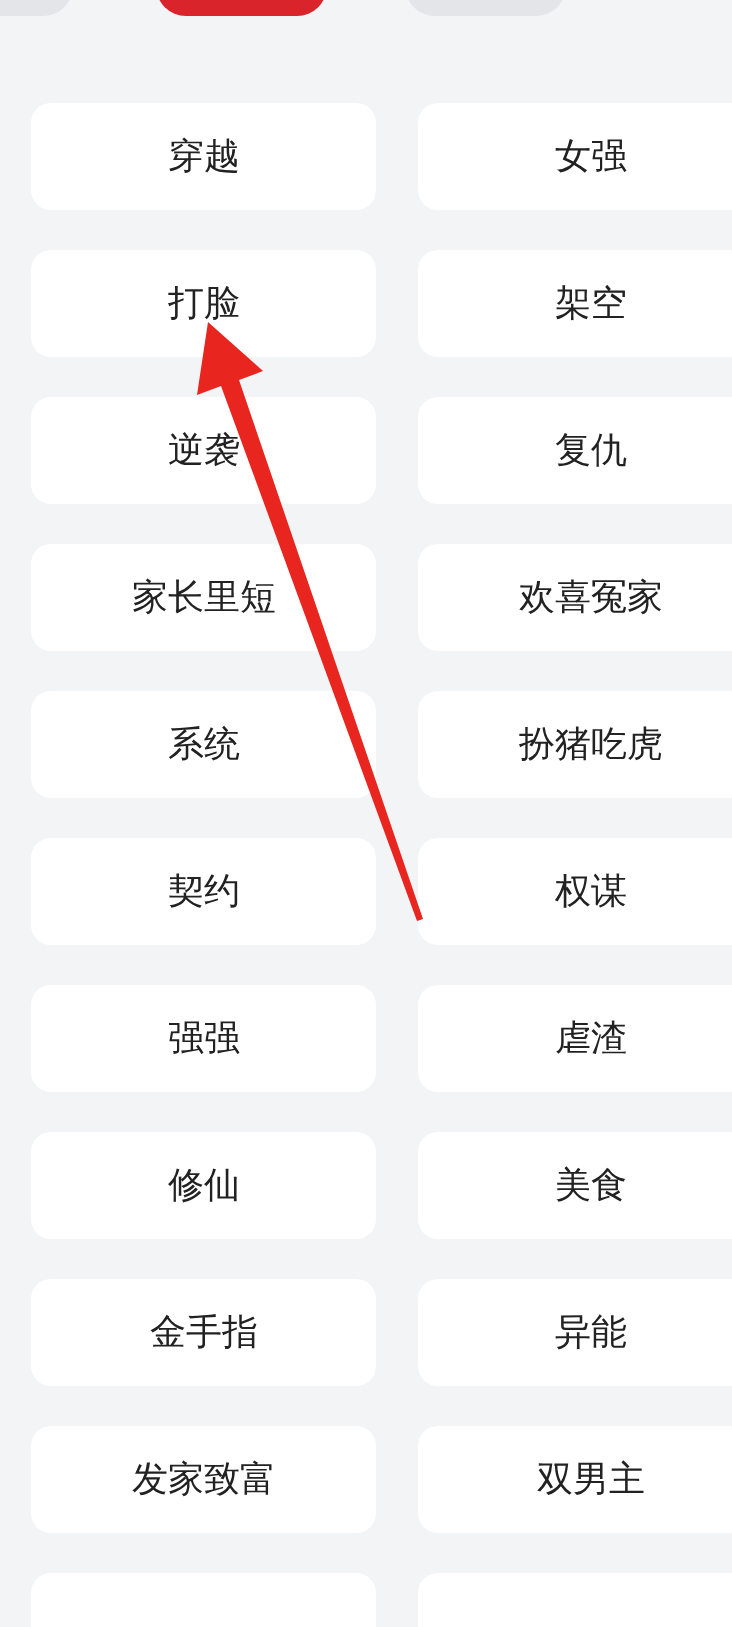 The width and height of the screenshot is (732, 1627). Describe the element at coordinates (575, 1038) in the screenshot. I see `tag-button: 虐渣` at that location.